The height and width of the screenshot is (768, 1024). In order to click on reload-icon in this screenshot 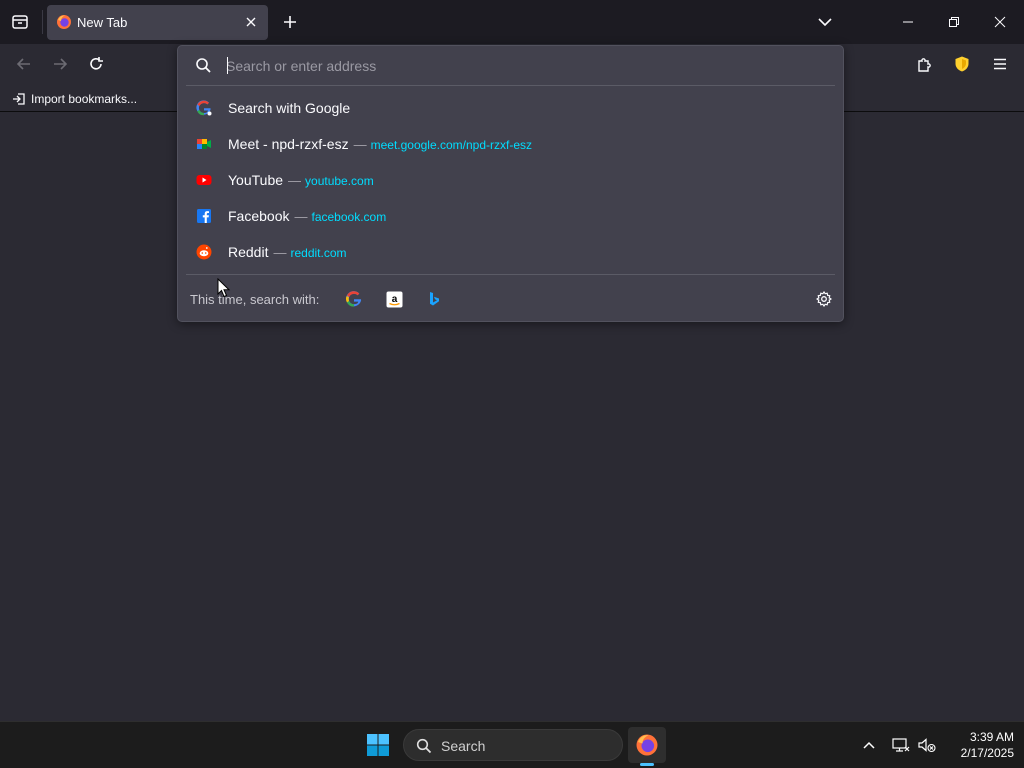, I will do `click(96, 63)`.